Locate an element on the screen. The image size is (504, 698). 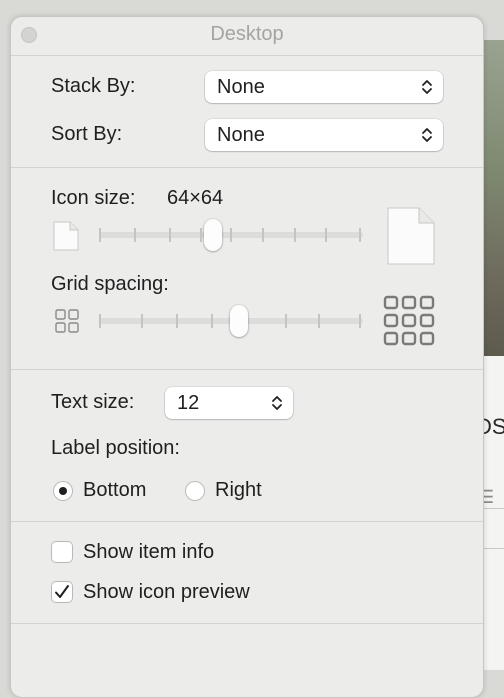
show-icon-preview-checkbox is located at coordinates (62, 592).